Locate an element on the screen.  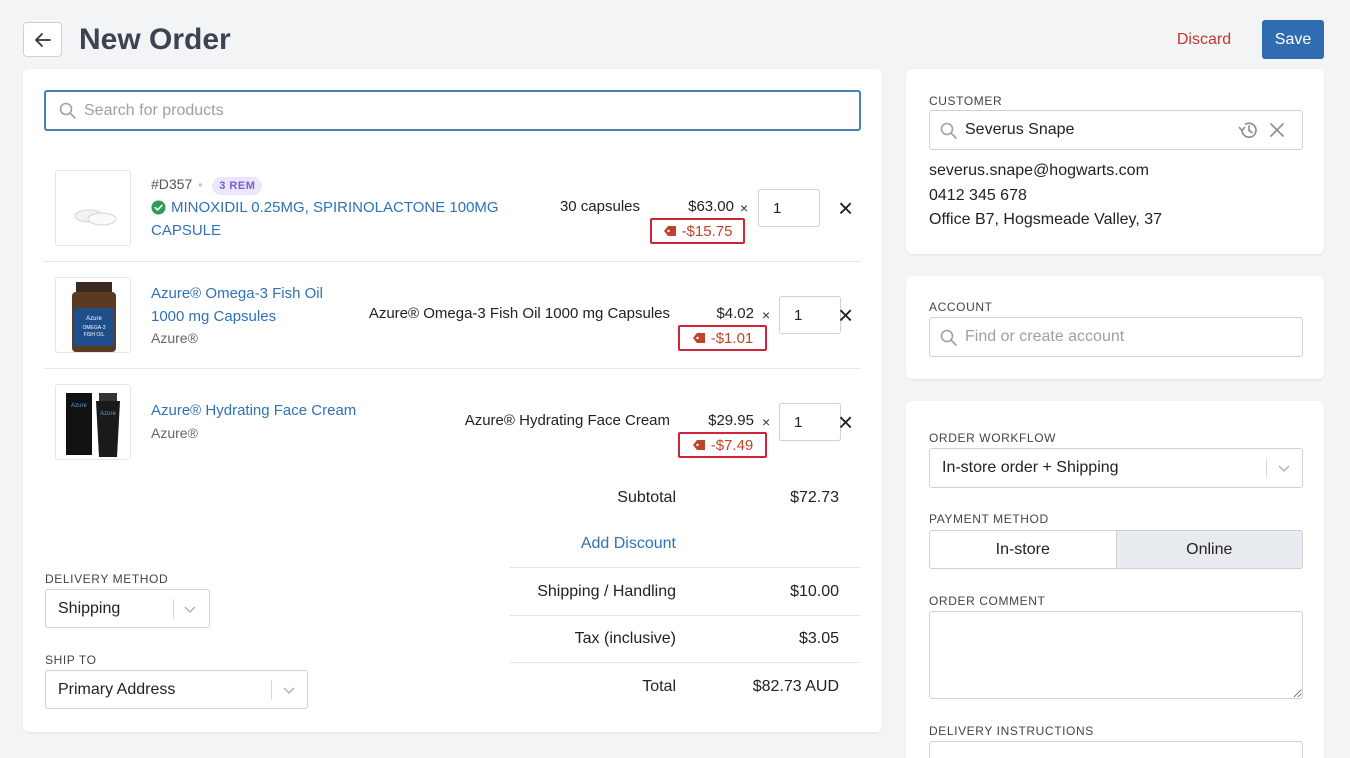
customer-phone: 0412 345 678 is located at coordinates (978, 195).